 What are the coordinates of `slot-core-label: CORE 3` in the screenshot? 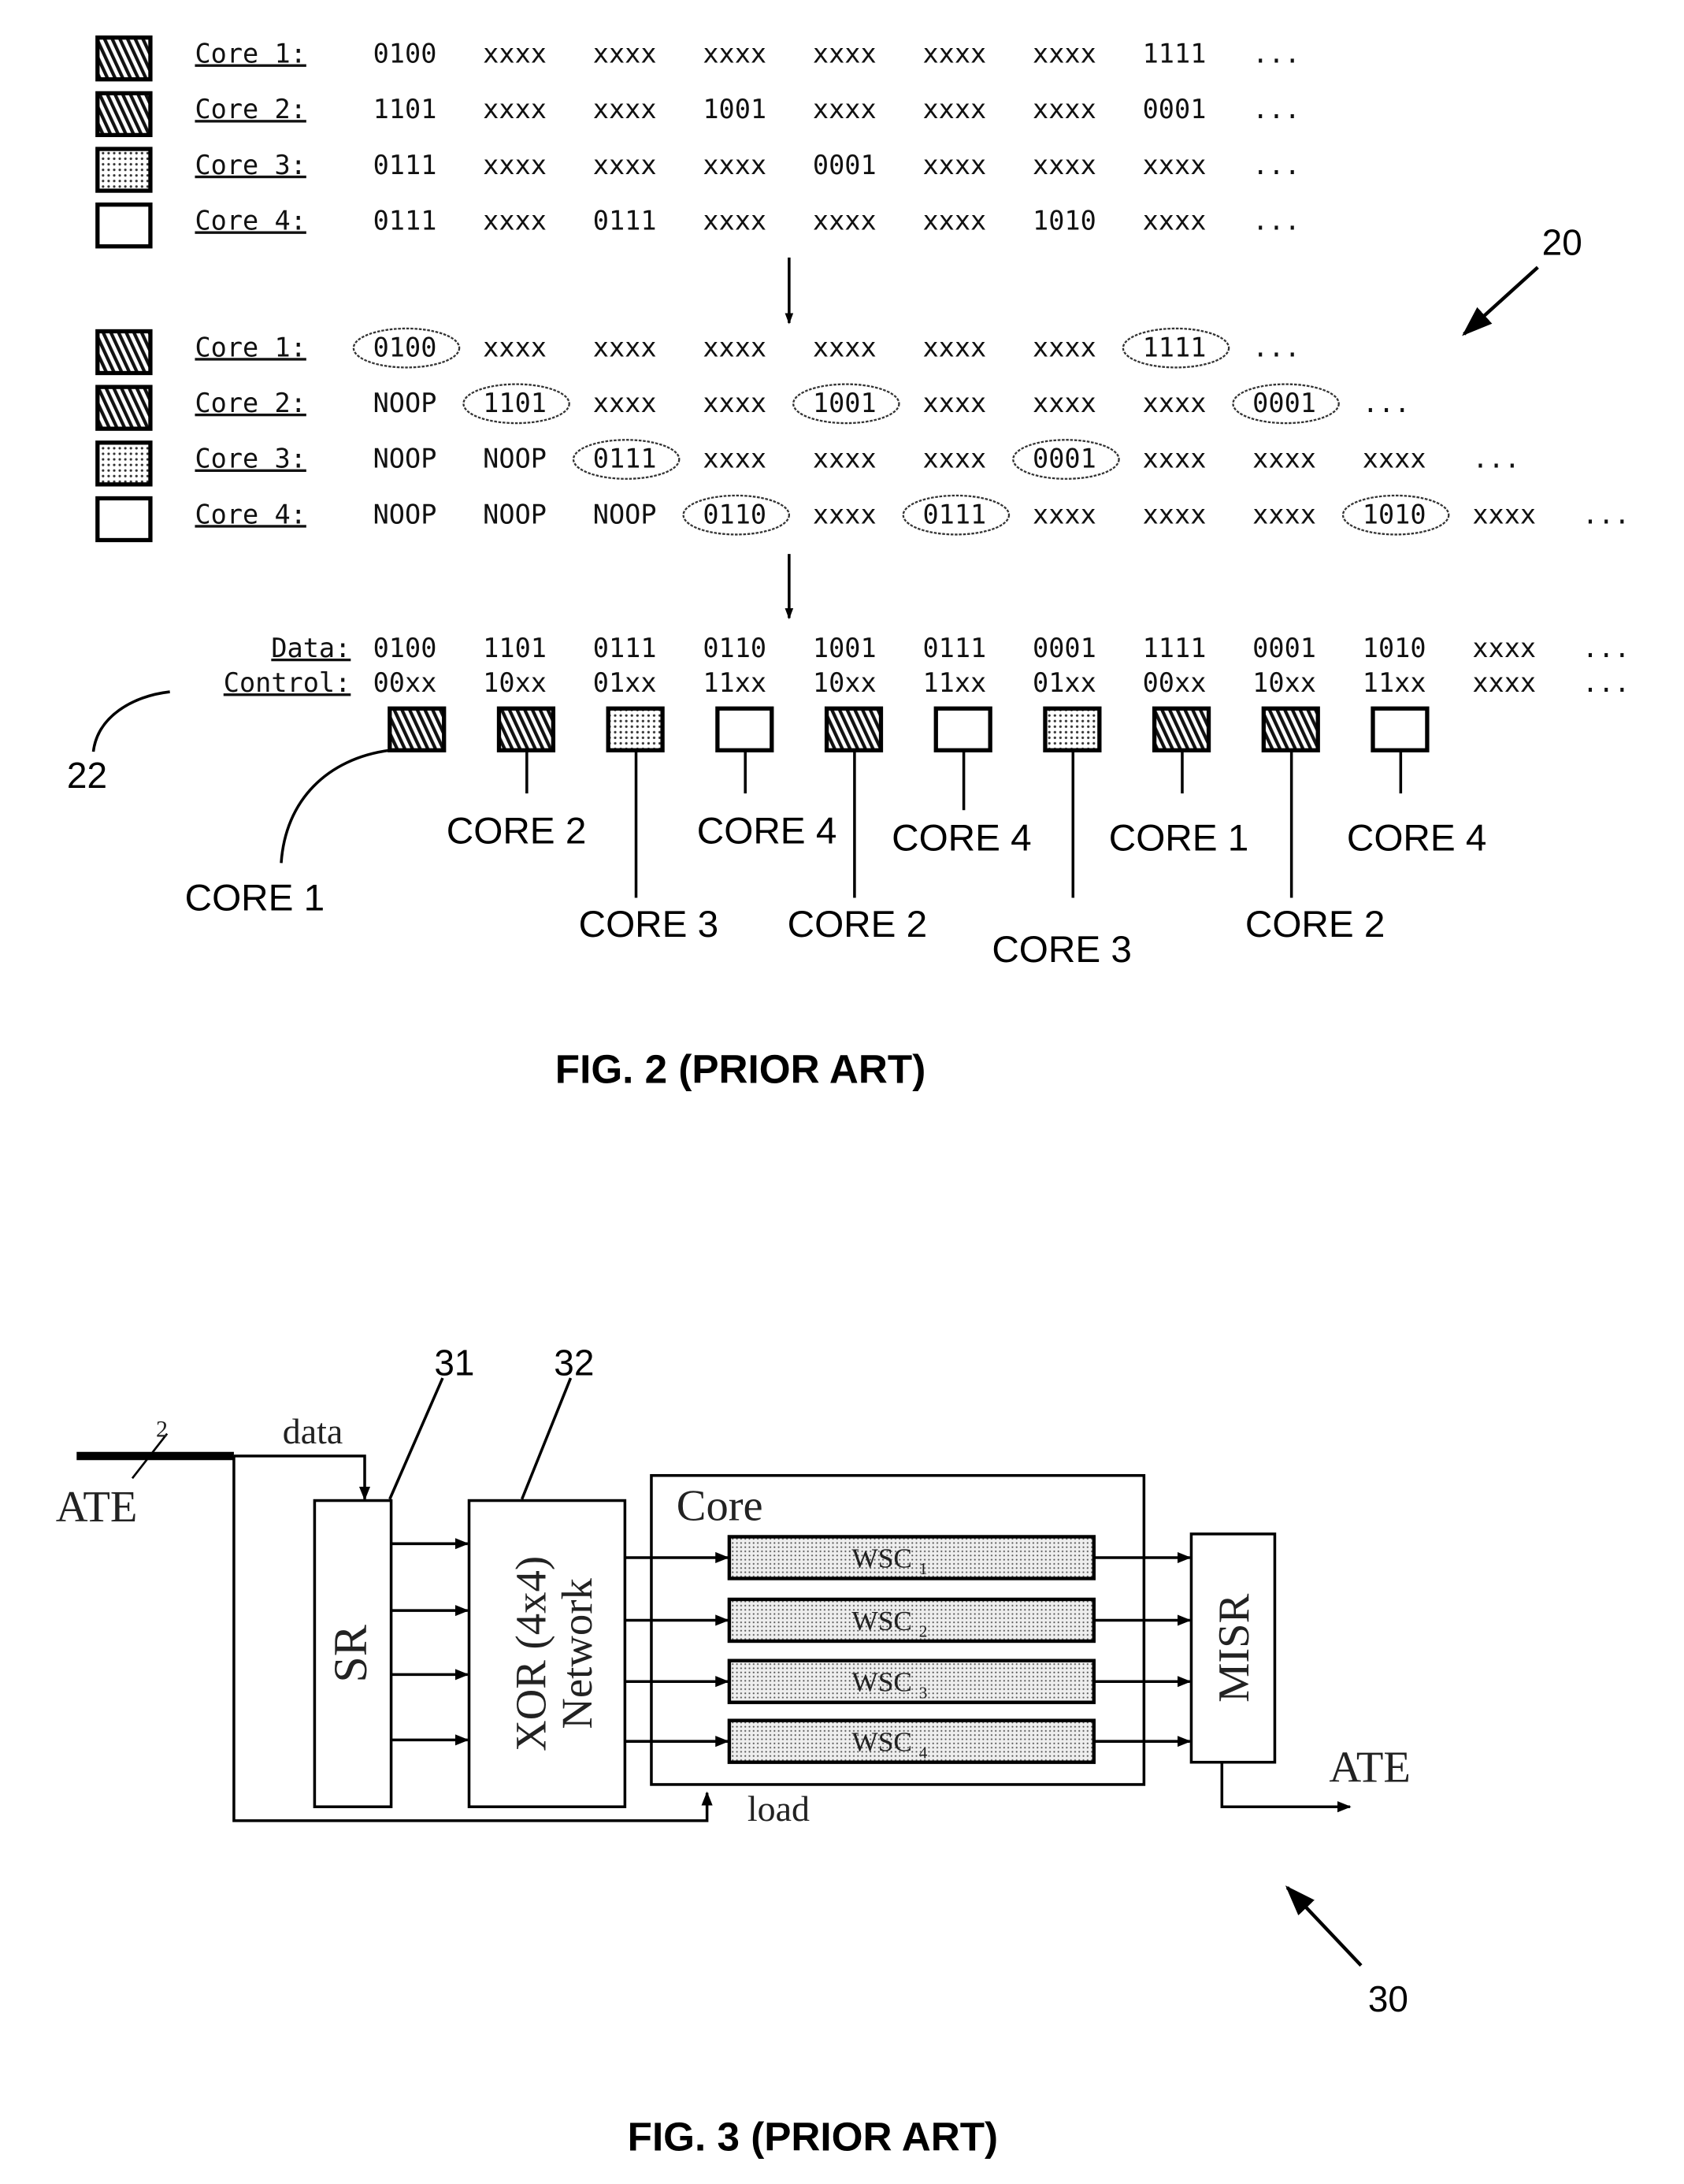 It's located at (649, 924).